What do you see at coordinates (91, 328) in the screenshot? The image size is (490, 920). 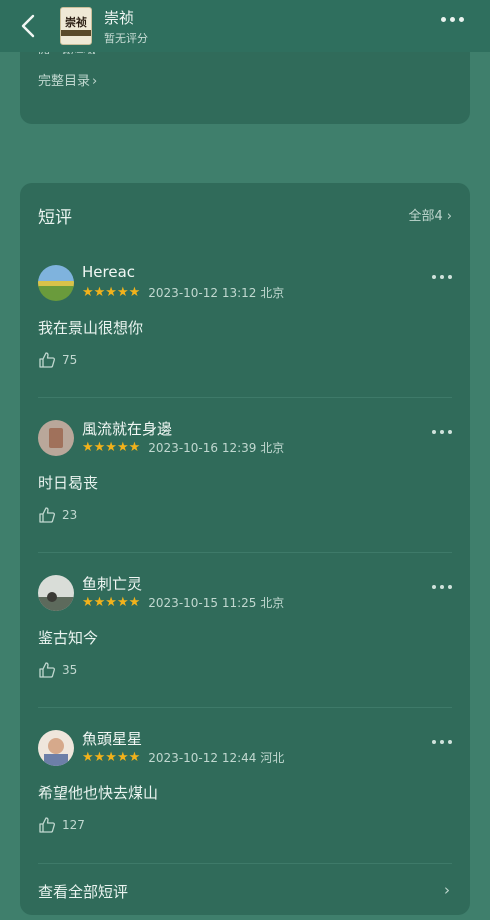 I see `review-text: 我在景山很想你` at bounding box center [91, 328].